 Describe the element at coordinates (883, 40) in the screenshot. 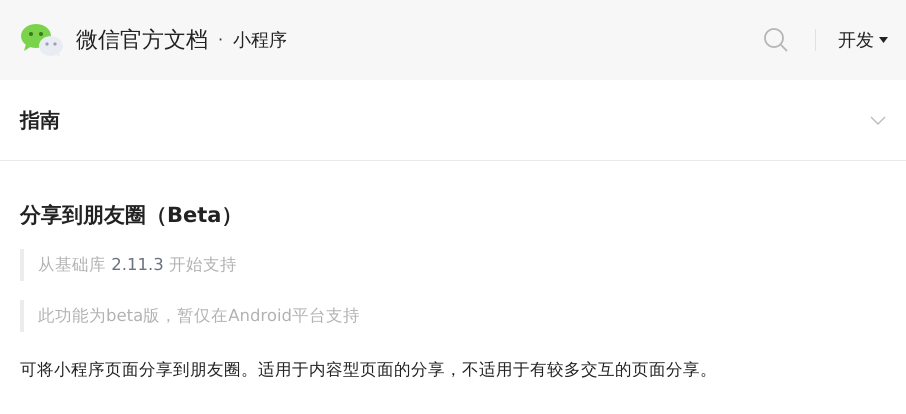

I see `caret-down-icon` at that location.